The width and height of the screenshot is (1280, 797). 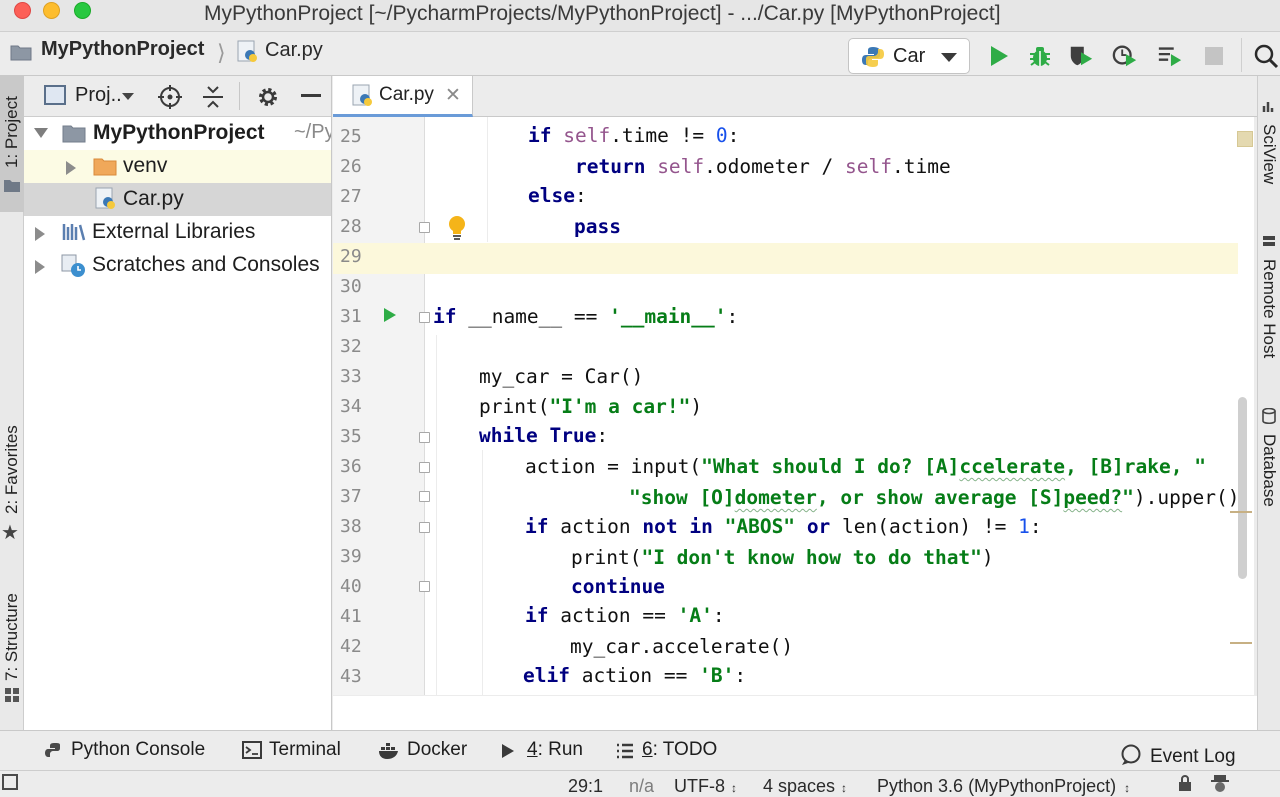 I want to click on run-with-coverage-icon, so click(x=1081, y=56).